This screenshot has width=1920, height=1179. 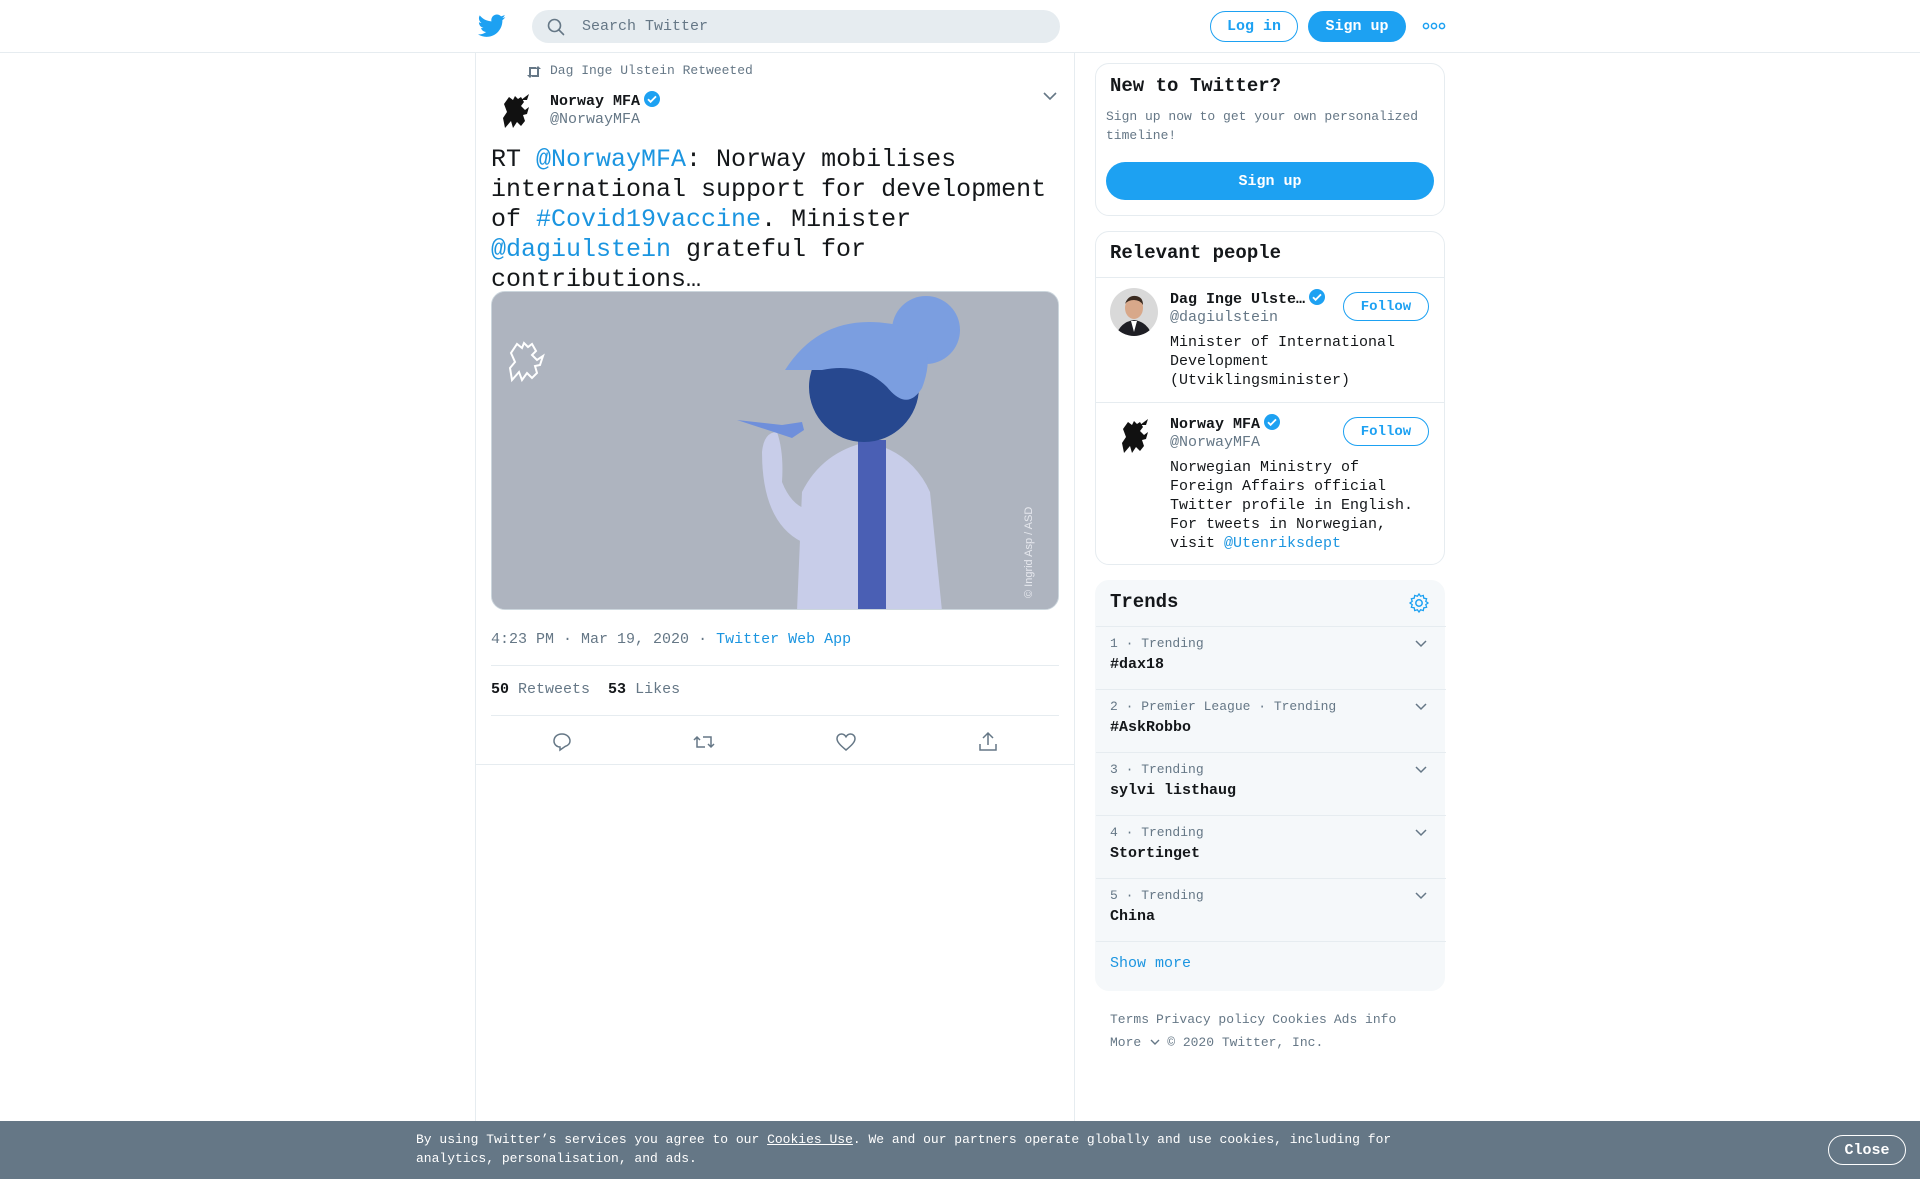 I want to click on author-name-text: Norway MFA, so click(x=595, y=101).